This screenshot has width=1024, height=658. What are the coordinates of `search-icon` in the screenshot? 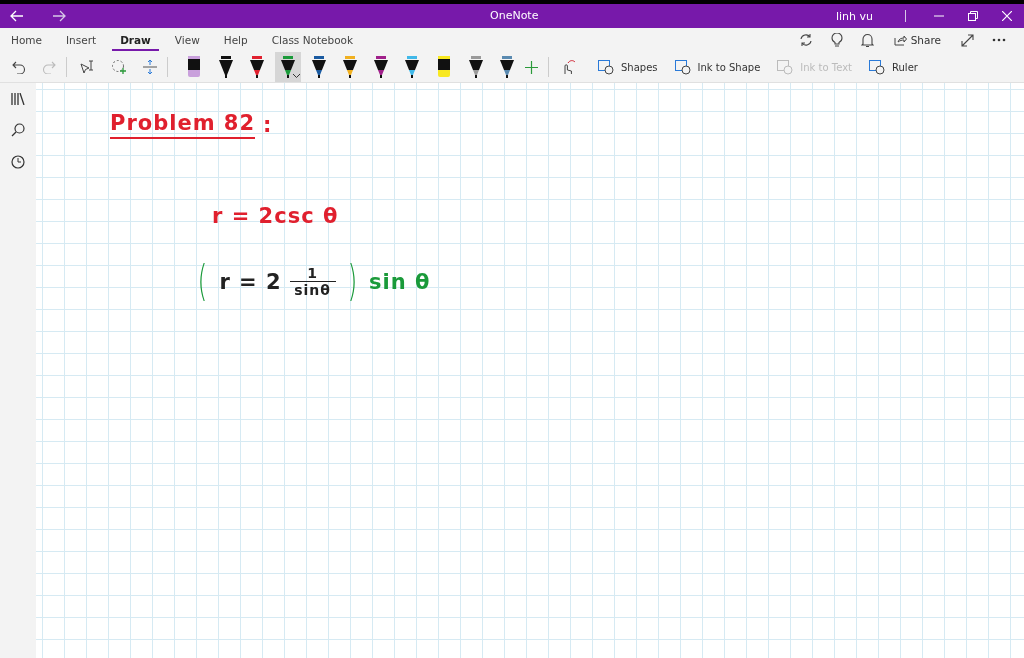 It's located at (18, 130).